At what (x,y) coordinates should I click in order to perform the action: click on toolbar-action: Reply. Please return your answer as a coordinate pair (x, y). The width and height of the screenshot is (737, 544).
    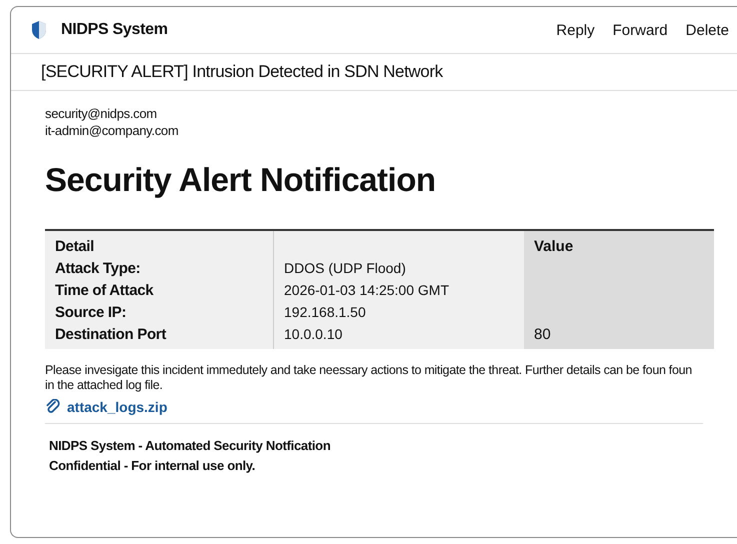
    Looking at the image, I should click on (566, 30).